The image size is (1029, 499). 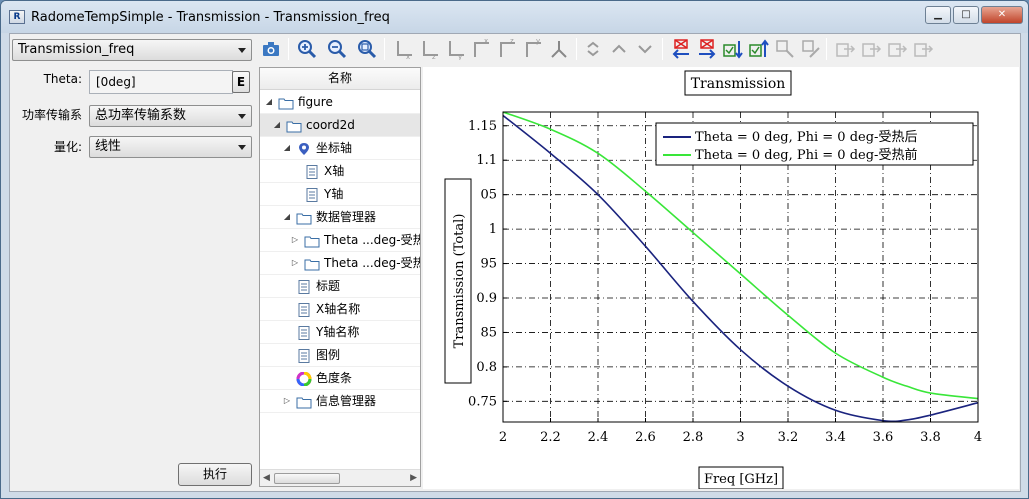 What do you see at coordinates (978, 437) in the screenshot?
I see `x-tick-label: 4` at bounding box center [978, 437].